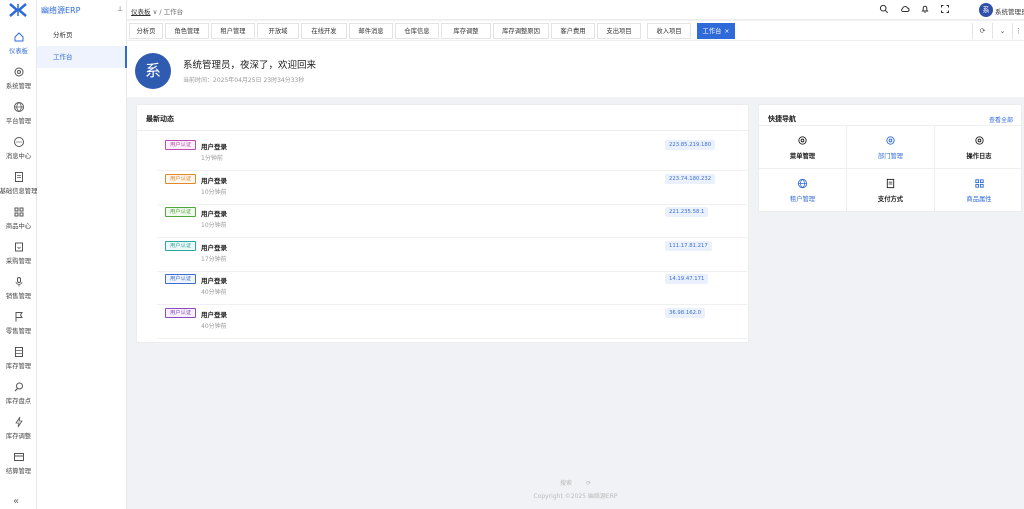 This screenshot has height=509, width=1024. I want to click on quicknav-label: 商品属性, so click(979, 199).